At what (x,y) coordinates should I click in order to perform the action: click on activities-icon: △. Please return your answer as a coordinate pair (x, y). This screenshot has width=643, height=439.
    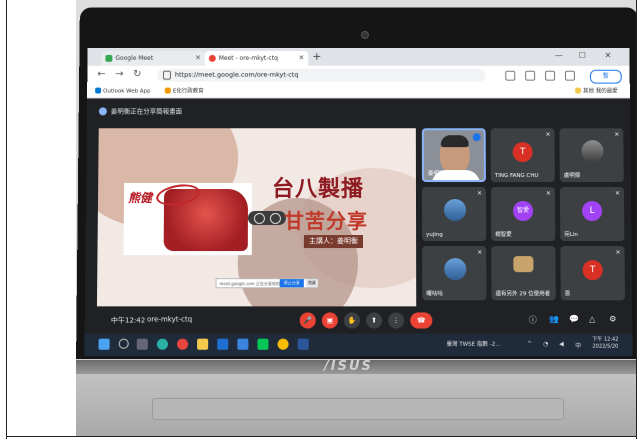
    Looking at the image, I should click on (592, 318).